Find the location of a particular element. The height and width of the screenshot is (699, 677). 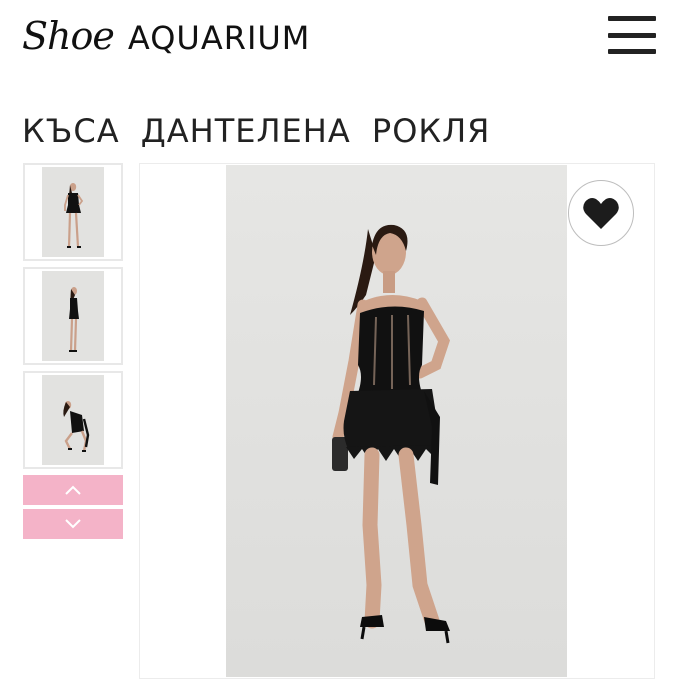

product-title: КЪСА ДАНТЕЛЕНА РОКЛЯ is located at coordinates (256, 131).